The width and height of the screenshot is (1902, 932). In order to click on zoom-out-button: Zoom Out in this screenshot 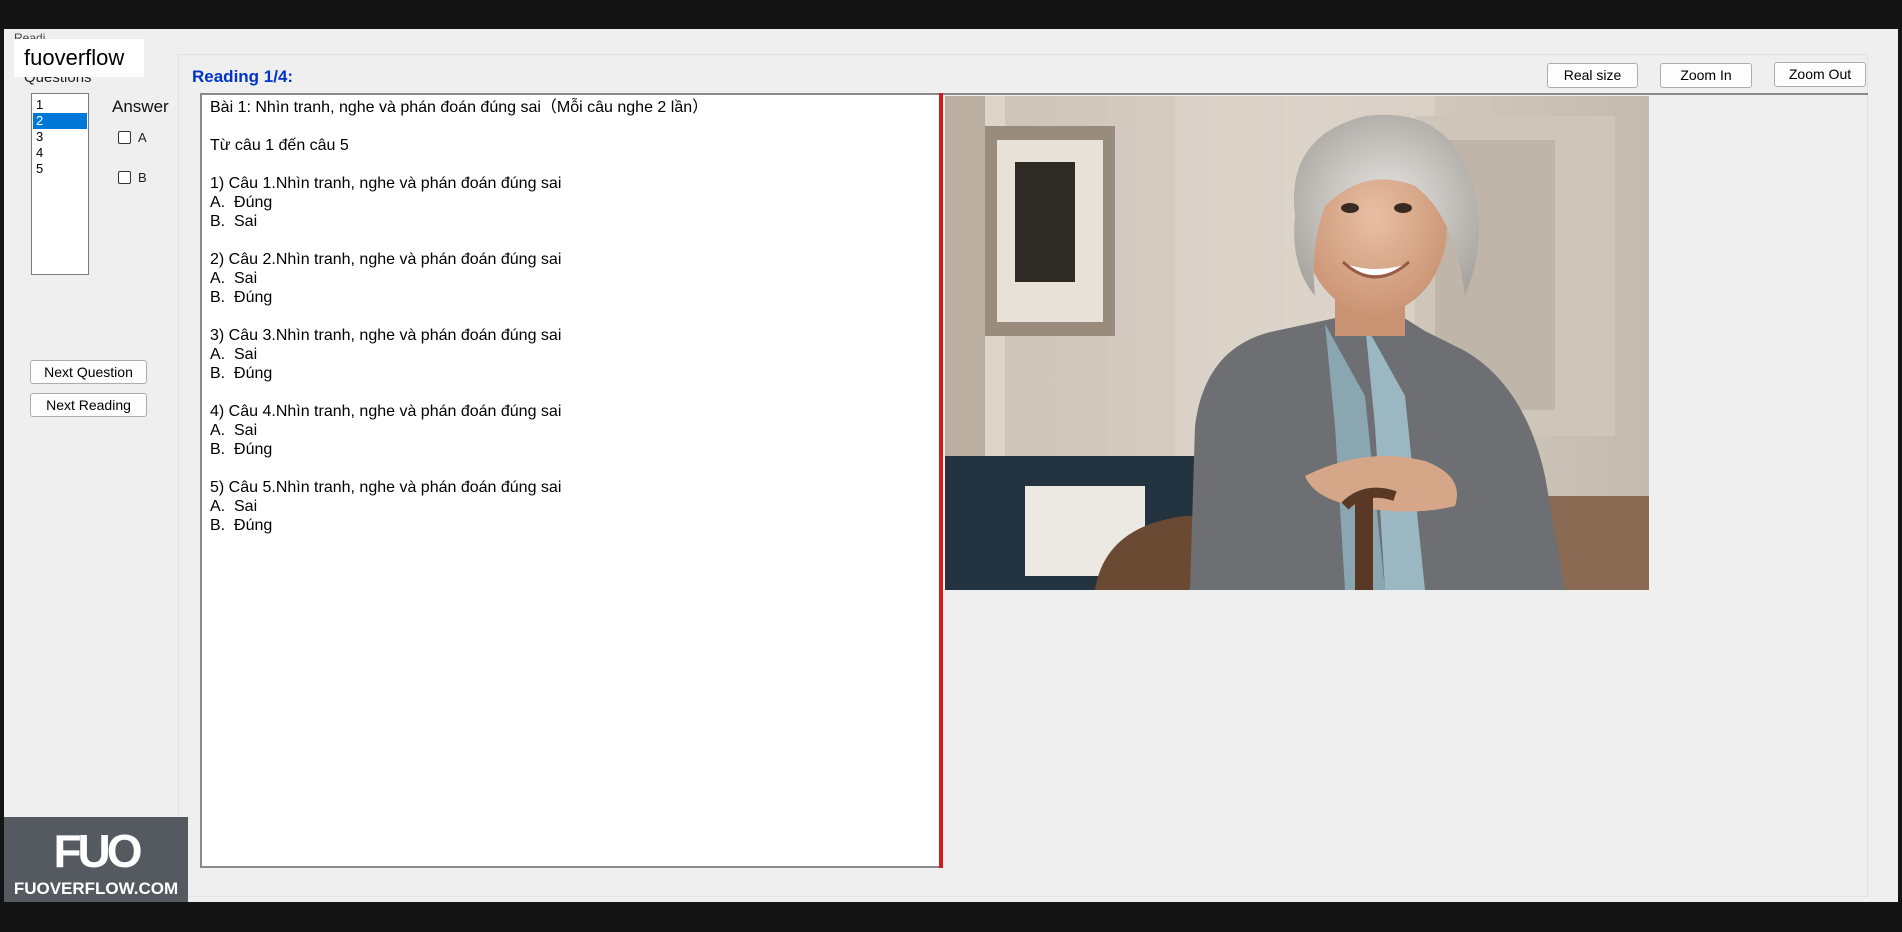, I will do `click(1820, 74)`.